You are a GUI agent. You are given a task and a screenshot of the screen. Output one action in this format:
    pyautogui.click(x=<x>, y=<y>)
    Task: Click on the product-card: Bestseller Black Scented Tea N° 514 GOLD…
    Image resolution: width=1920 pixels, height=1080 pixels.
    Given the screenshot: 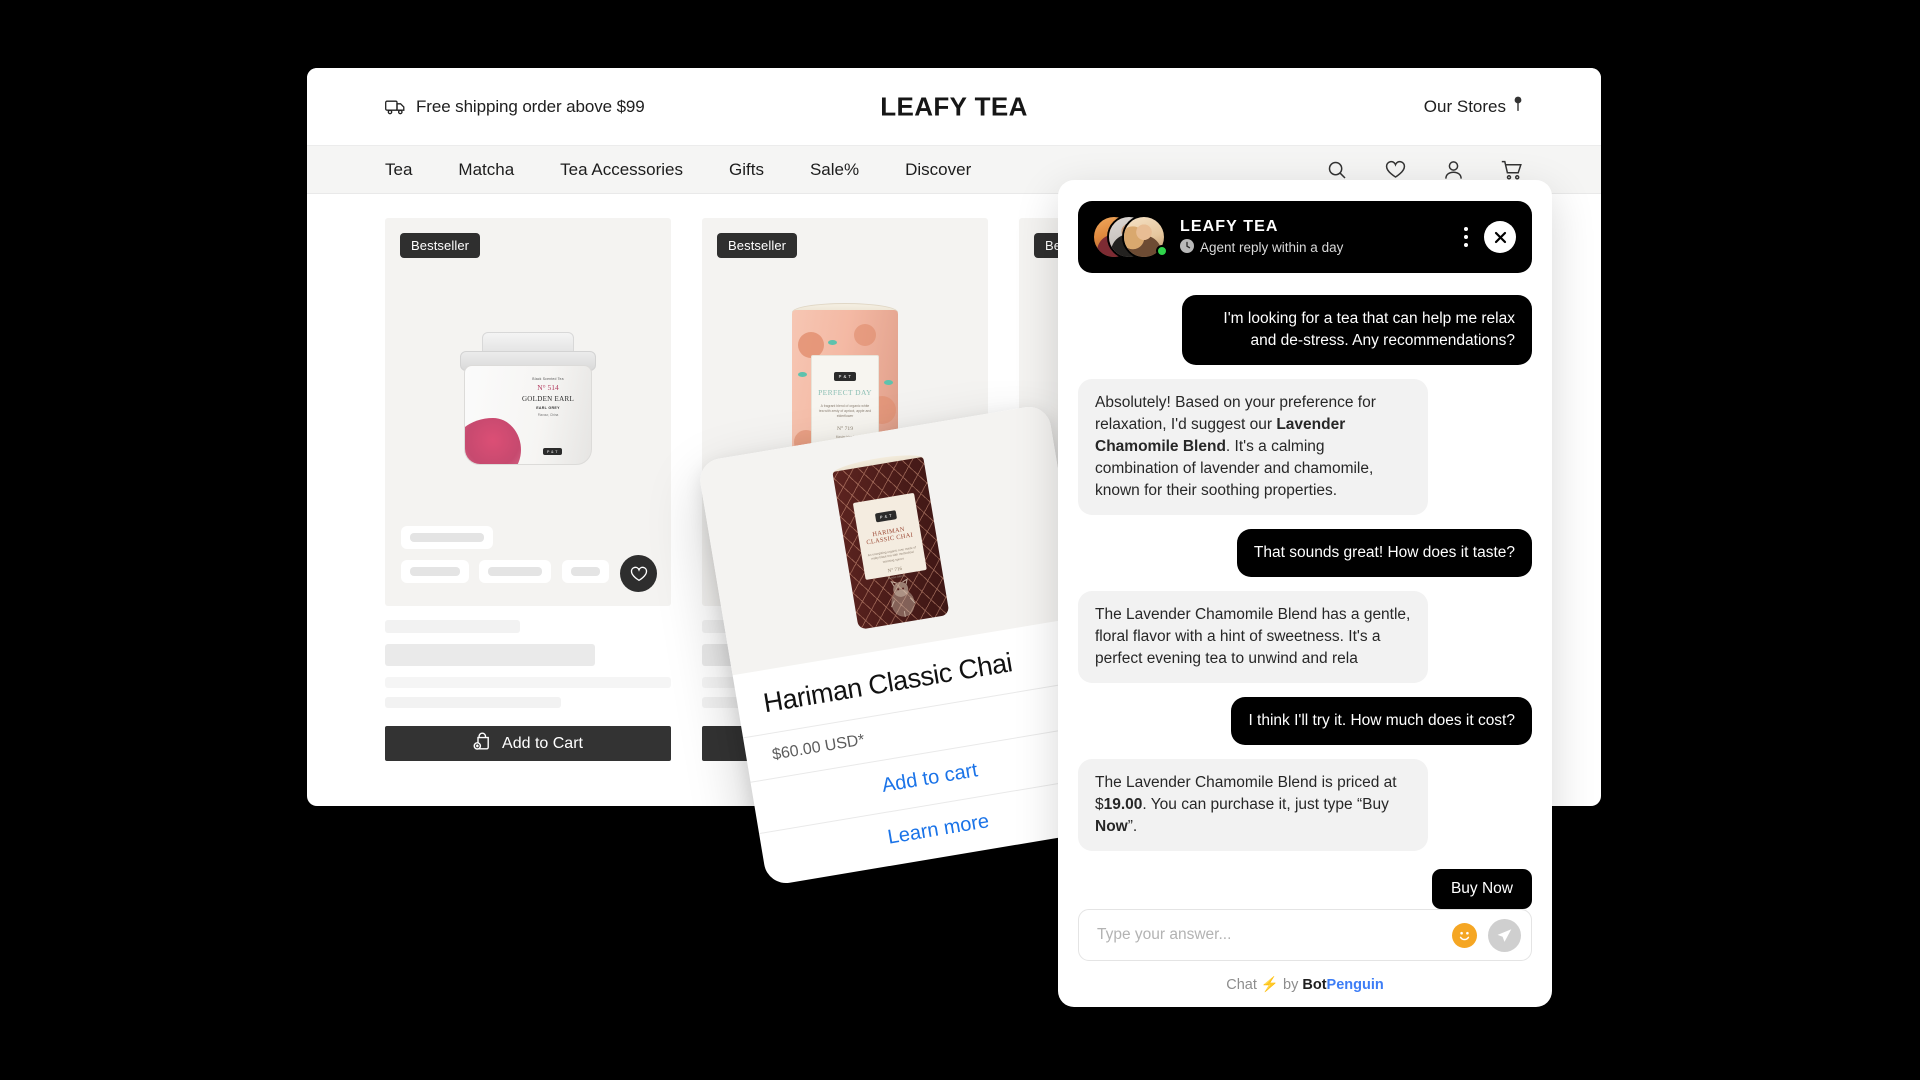 What is the action you would take?
    pyautogui.click(x=528, y=489)
    